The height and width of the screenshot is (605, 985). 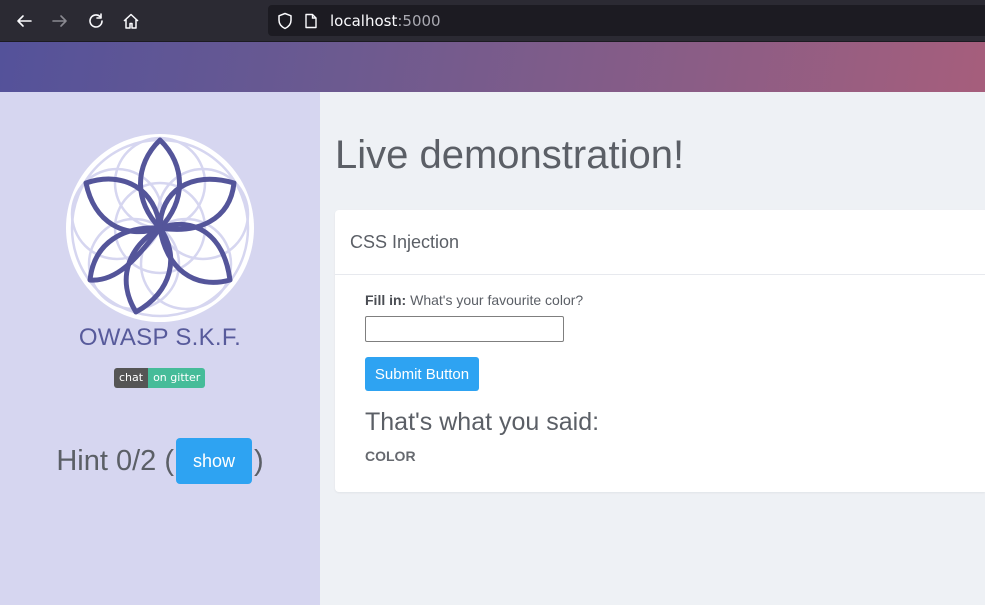 I want to click on hint-close-paren: ), so click(x=259, y=460).